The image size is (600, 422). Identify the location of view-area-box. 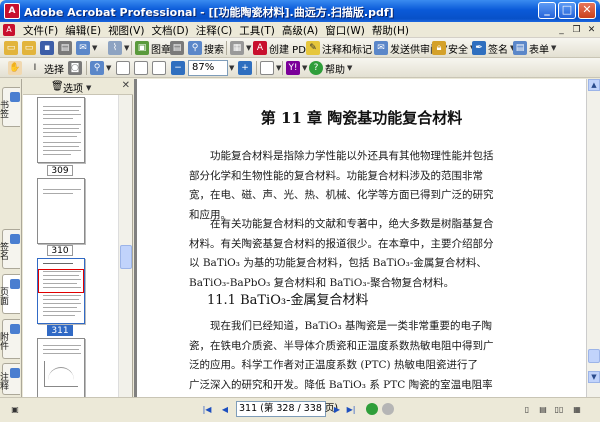
(61, 281).